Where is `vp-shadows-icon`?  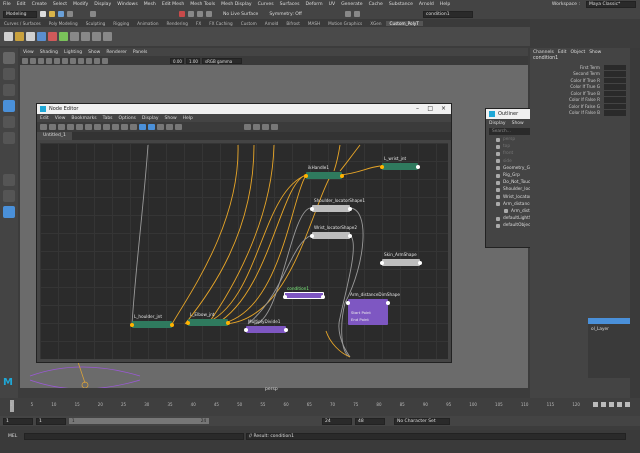
vp-shadows-icon is located at coordinates (89, 60).